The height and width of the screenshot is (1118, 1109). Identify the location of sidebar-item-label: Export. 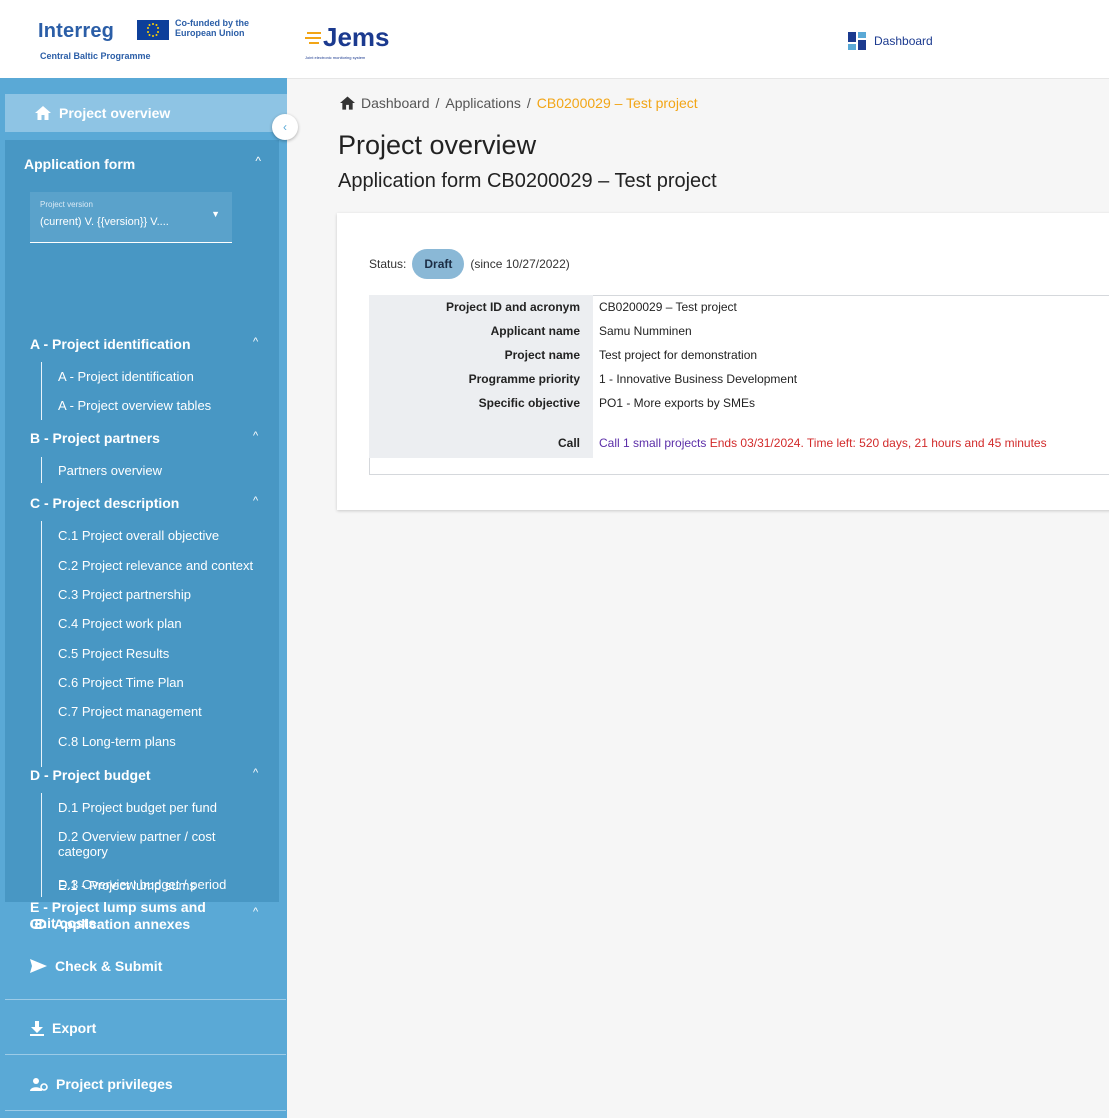
(74, 1028).